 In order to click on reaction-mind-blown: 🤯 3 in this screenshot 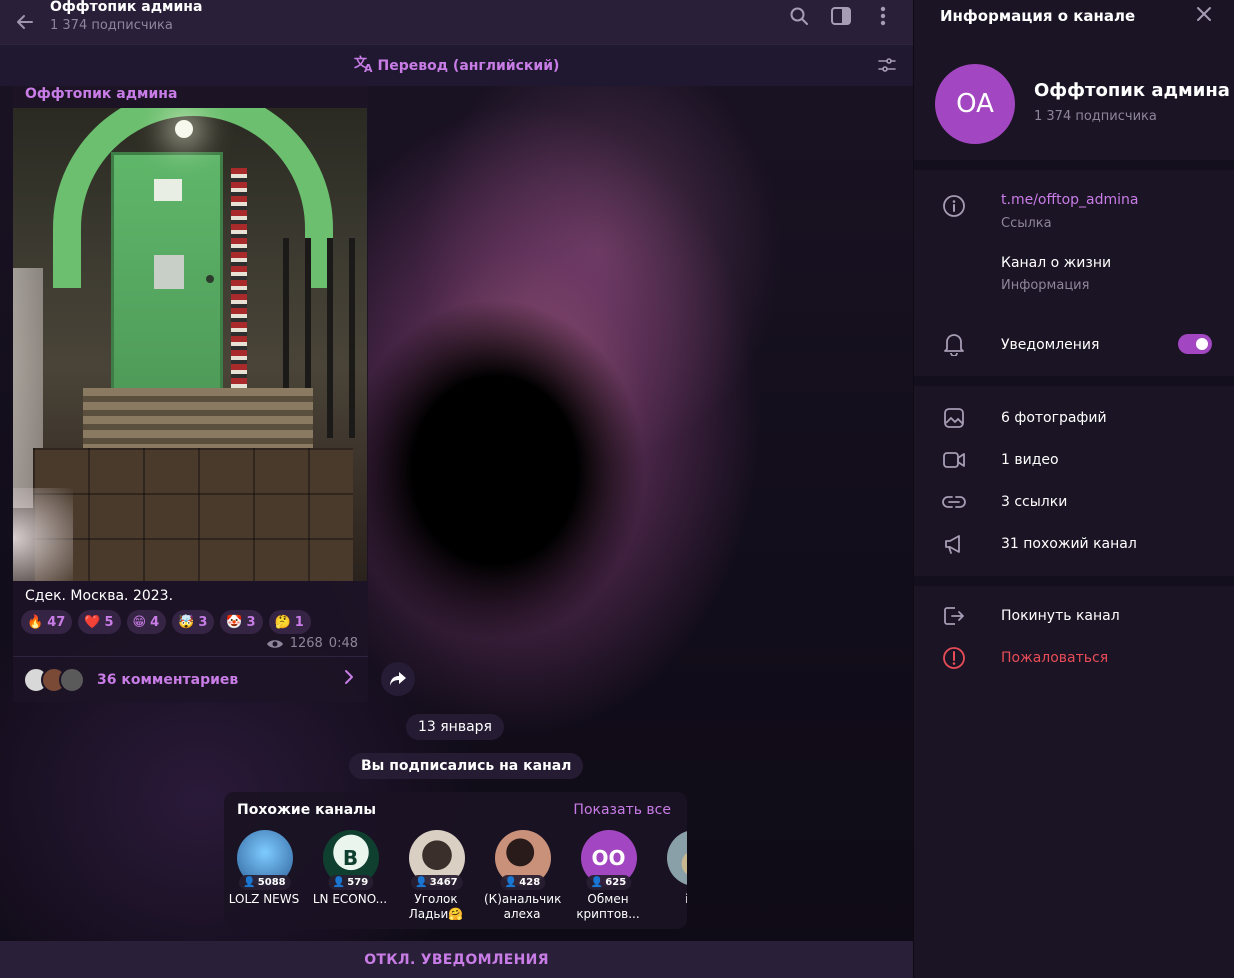, I will do `click(193, 622)`.